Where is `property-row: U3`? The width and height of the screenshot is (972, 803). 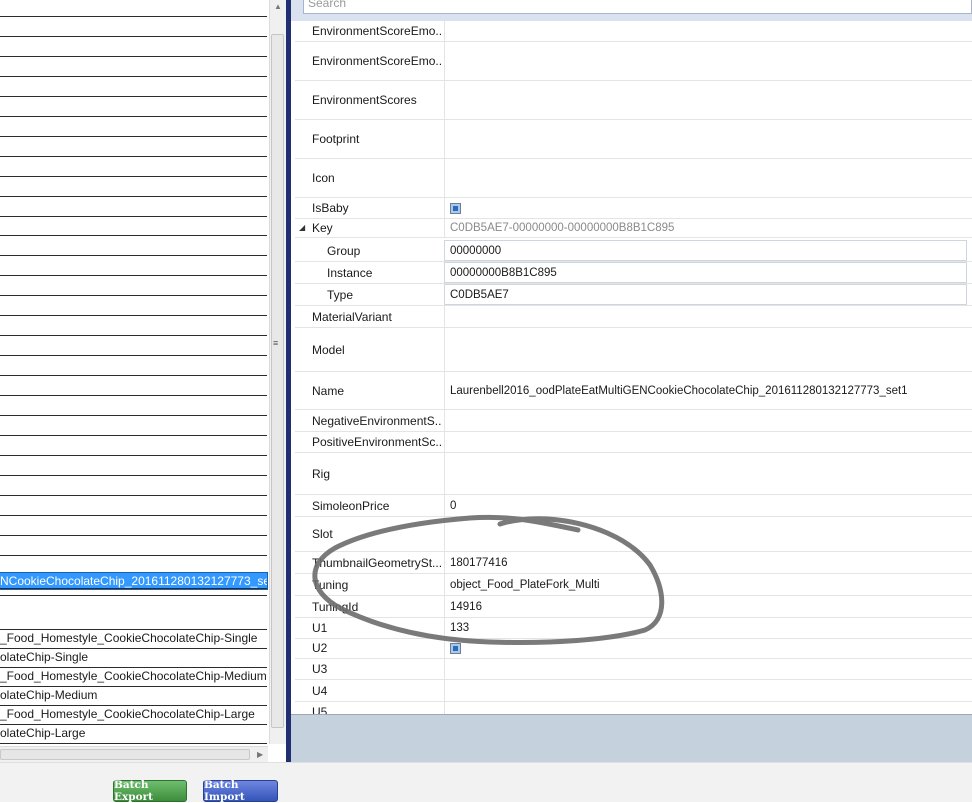
property-row: U3 is located at coordinates (633, 669).